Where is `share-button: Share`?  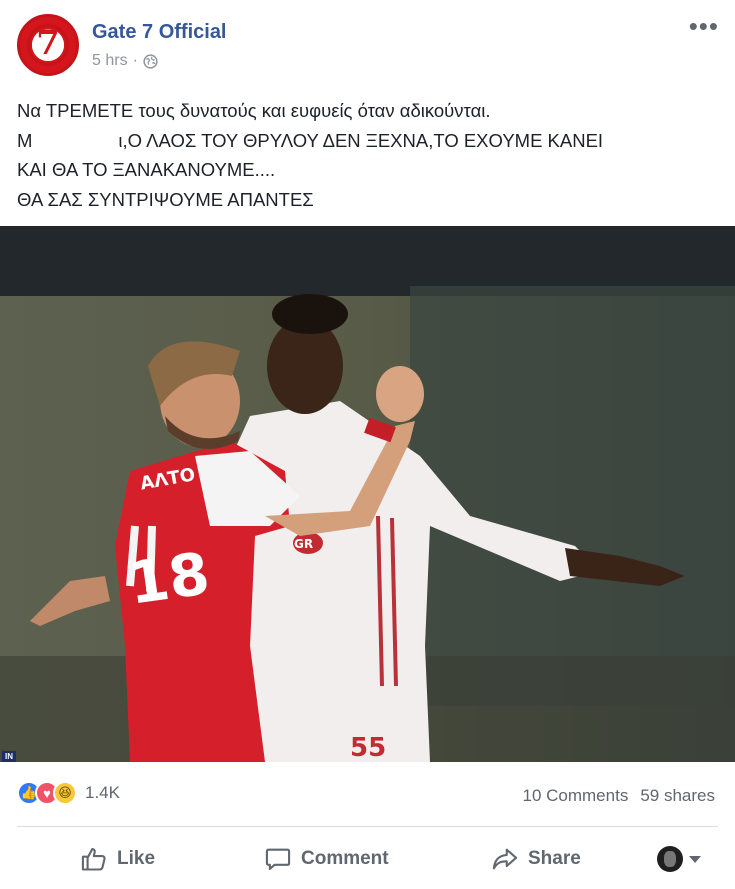
share-button: Share is located at coordinates (536, 859).